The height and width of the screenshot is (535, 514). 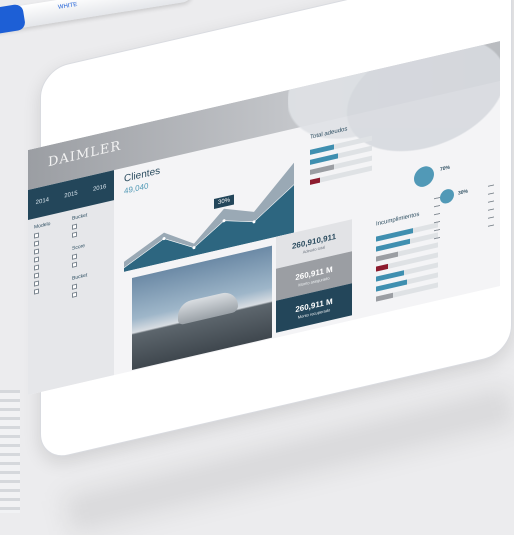 I want to click on filter-column-modelo: Modelo, so click(x=53, y=257).